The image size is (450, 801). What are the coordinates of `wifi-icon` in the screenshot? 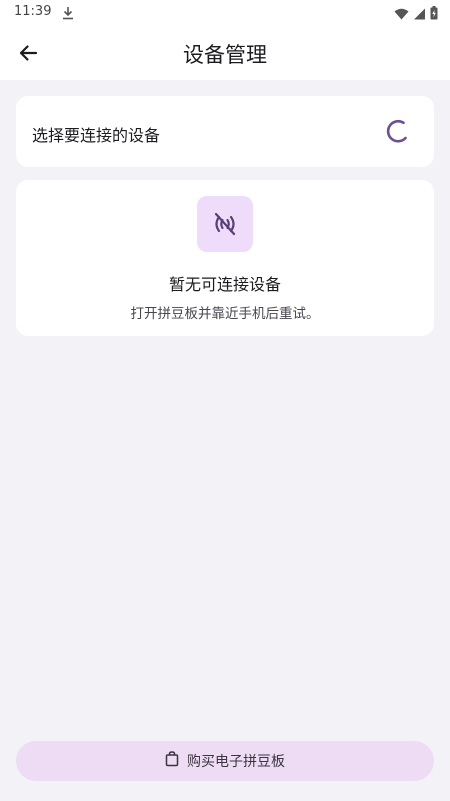 It's located at (401, 14).